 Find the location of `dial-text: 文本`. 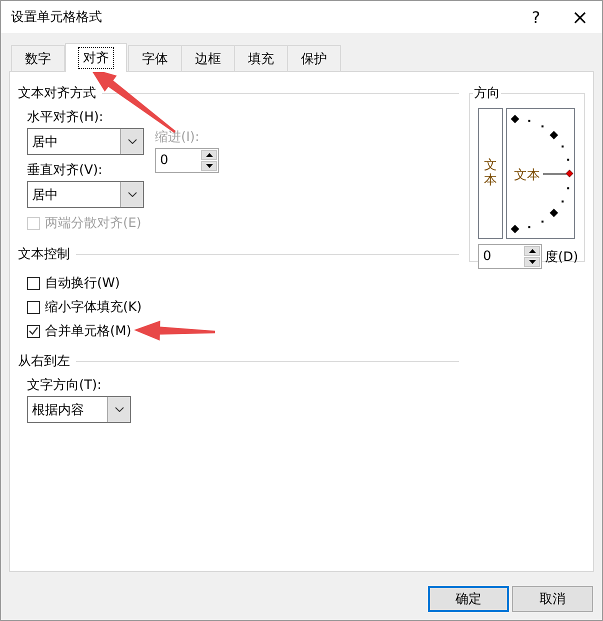

dial-text: 文本 is located at coordinates (527, 175).